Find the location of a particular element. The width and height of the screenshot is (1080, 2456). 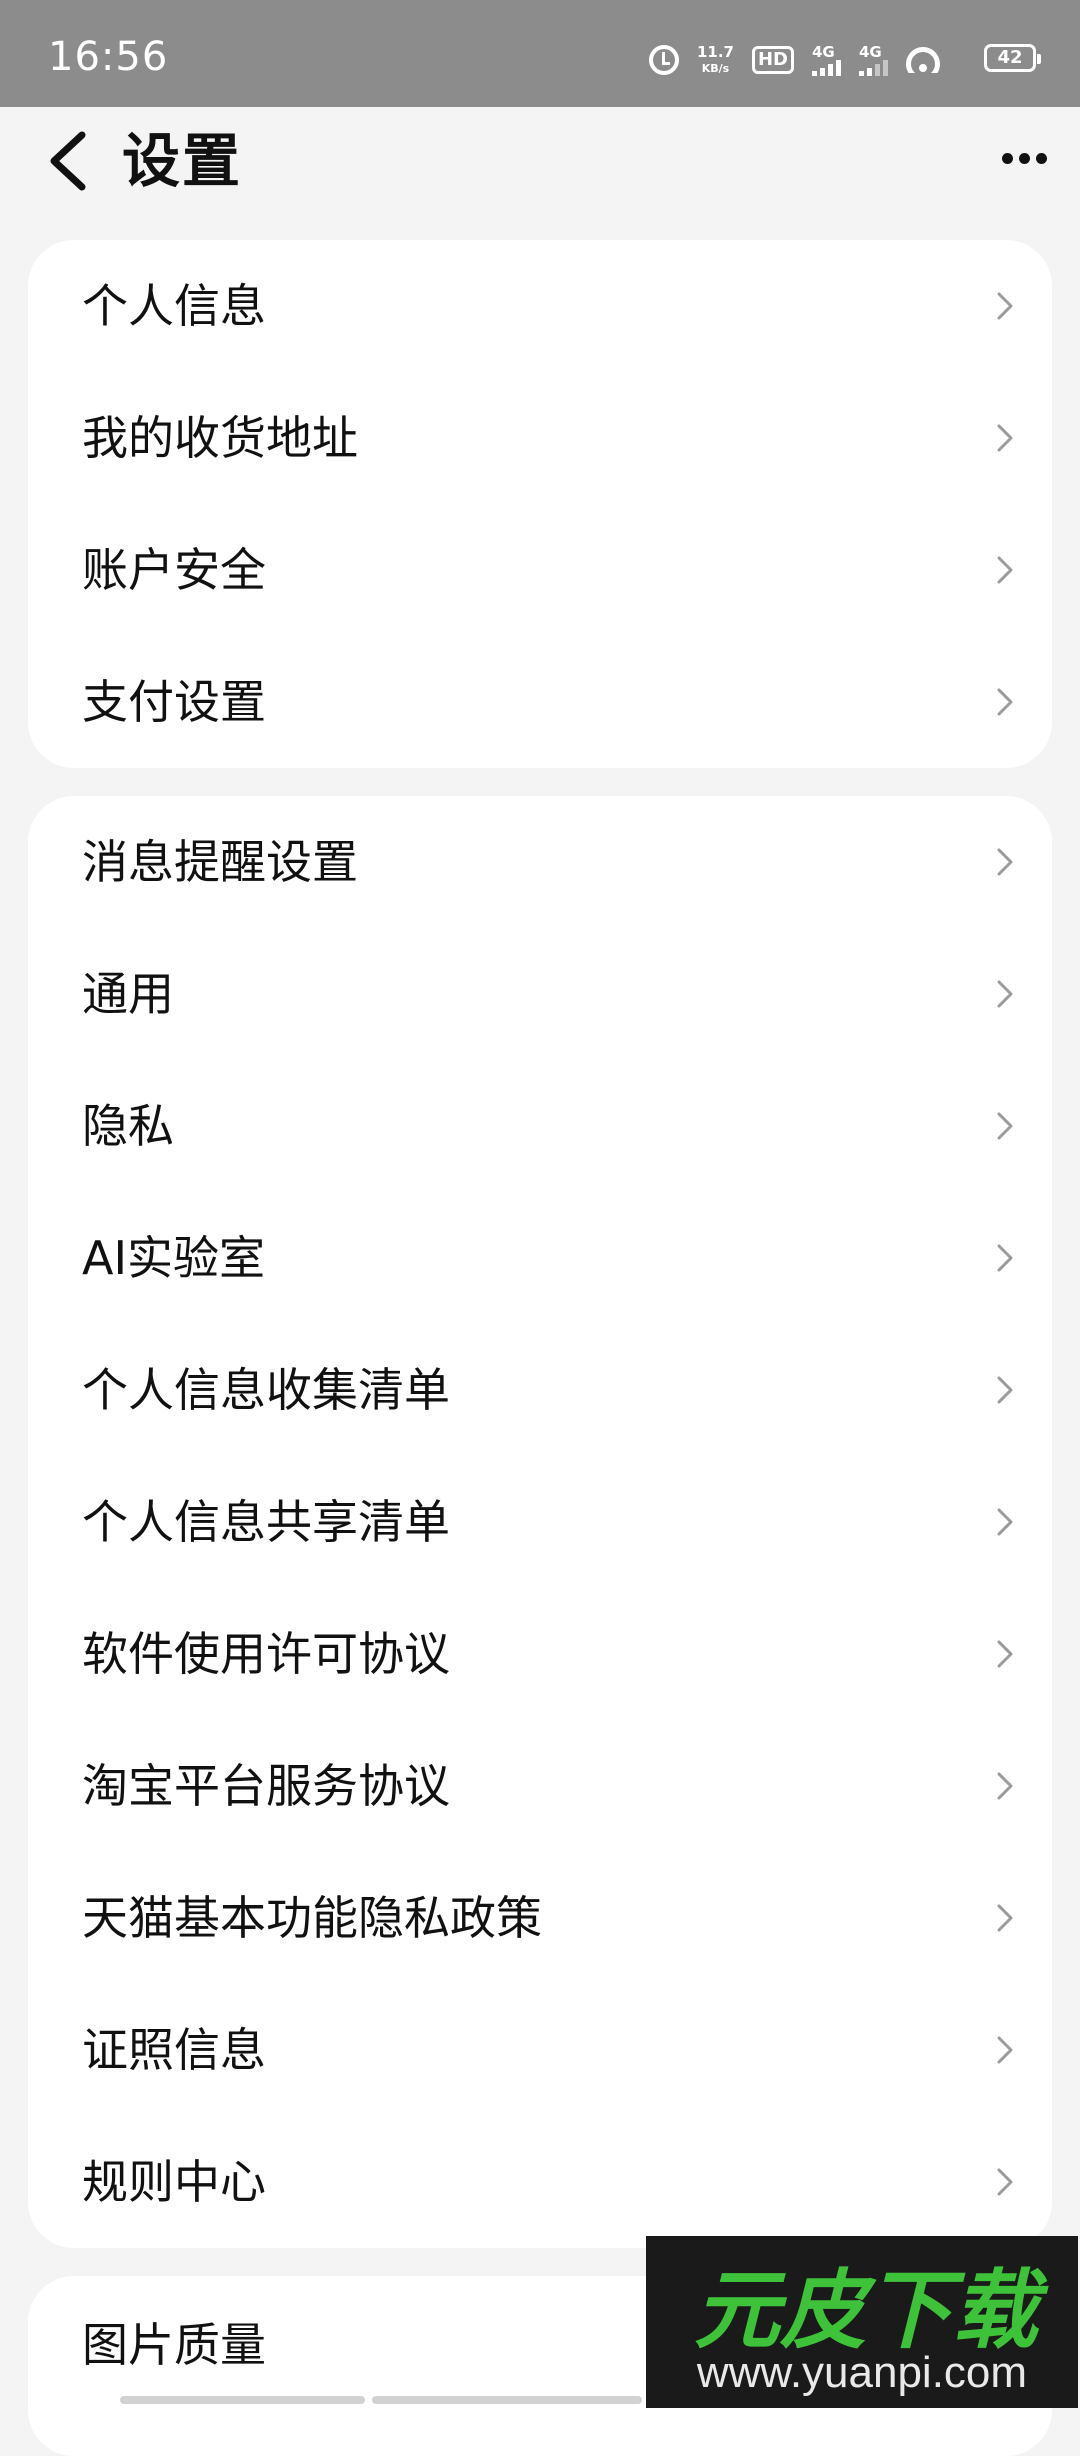

settings-row-label: 规则中心 is located at coordinates (174, 2182).